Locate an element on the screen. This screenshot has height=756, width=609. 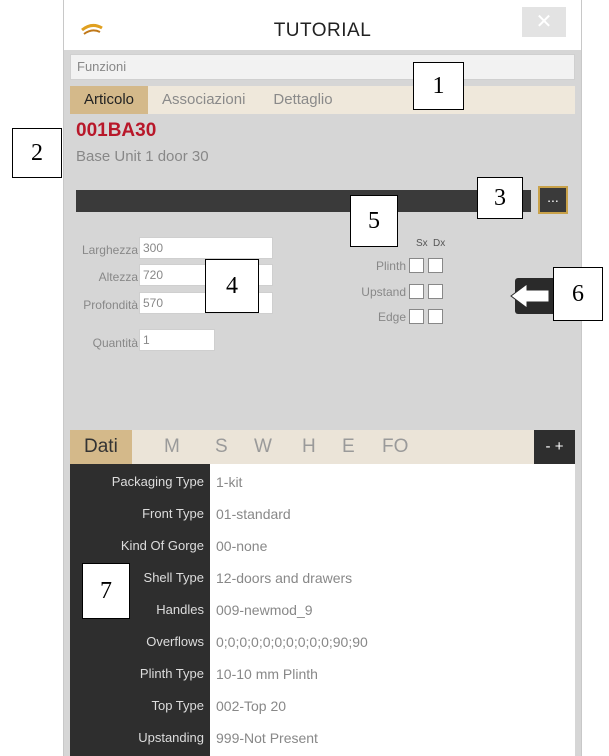
property-row: Overflows 0;0;0;0;0;0;0;0;0;0;90;90 is located at coordinates (322, 642).